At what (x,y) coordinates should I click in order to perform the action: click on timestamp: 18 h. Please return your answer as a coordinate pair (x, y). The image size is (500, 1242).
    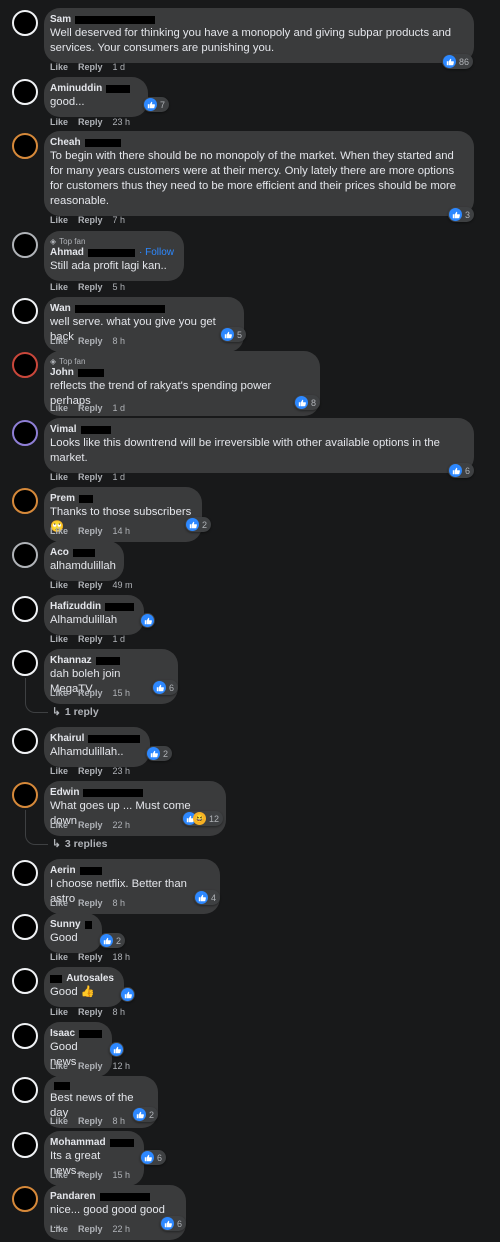
    Looking at the image, I should click on (122, 957).